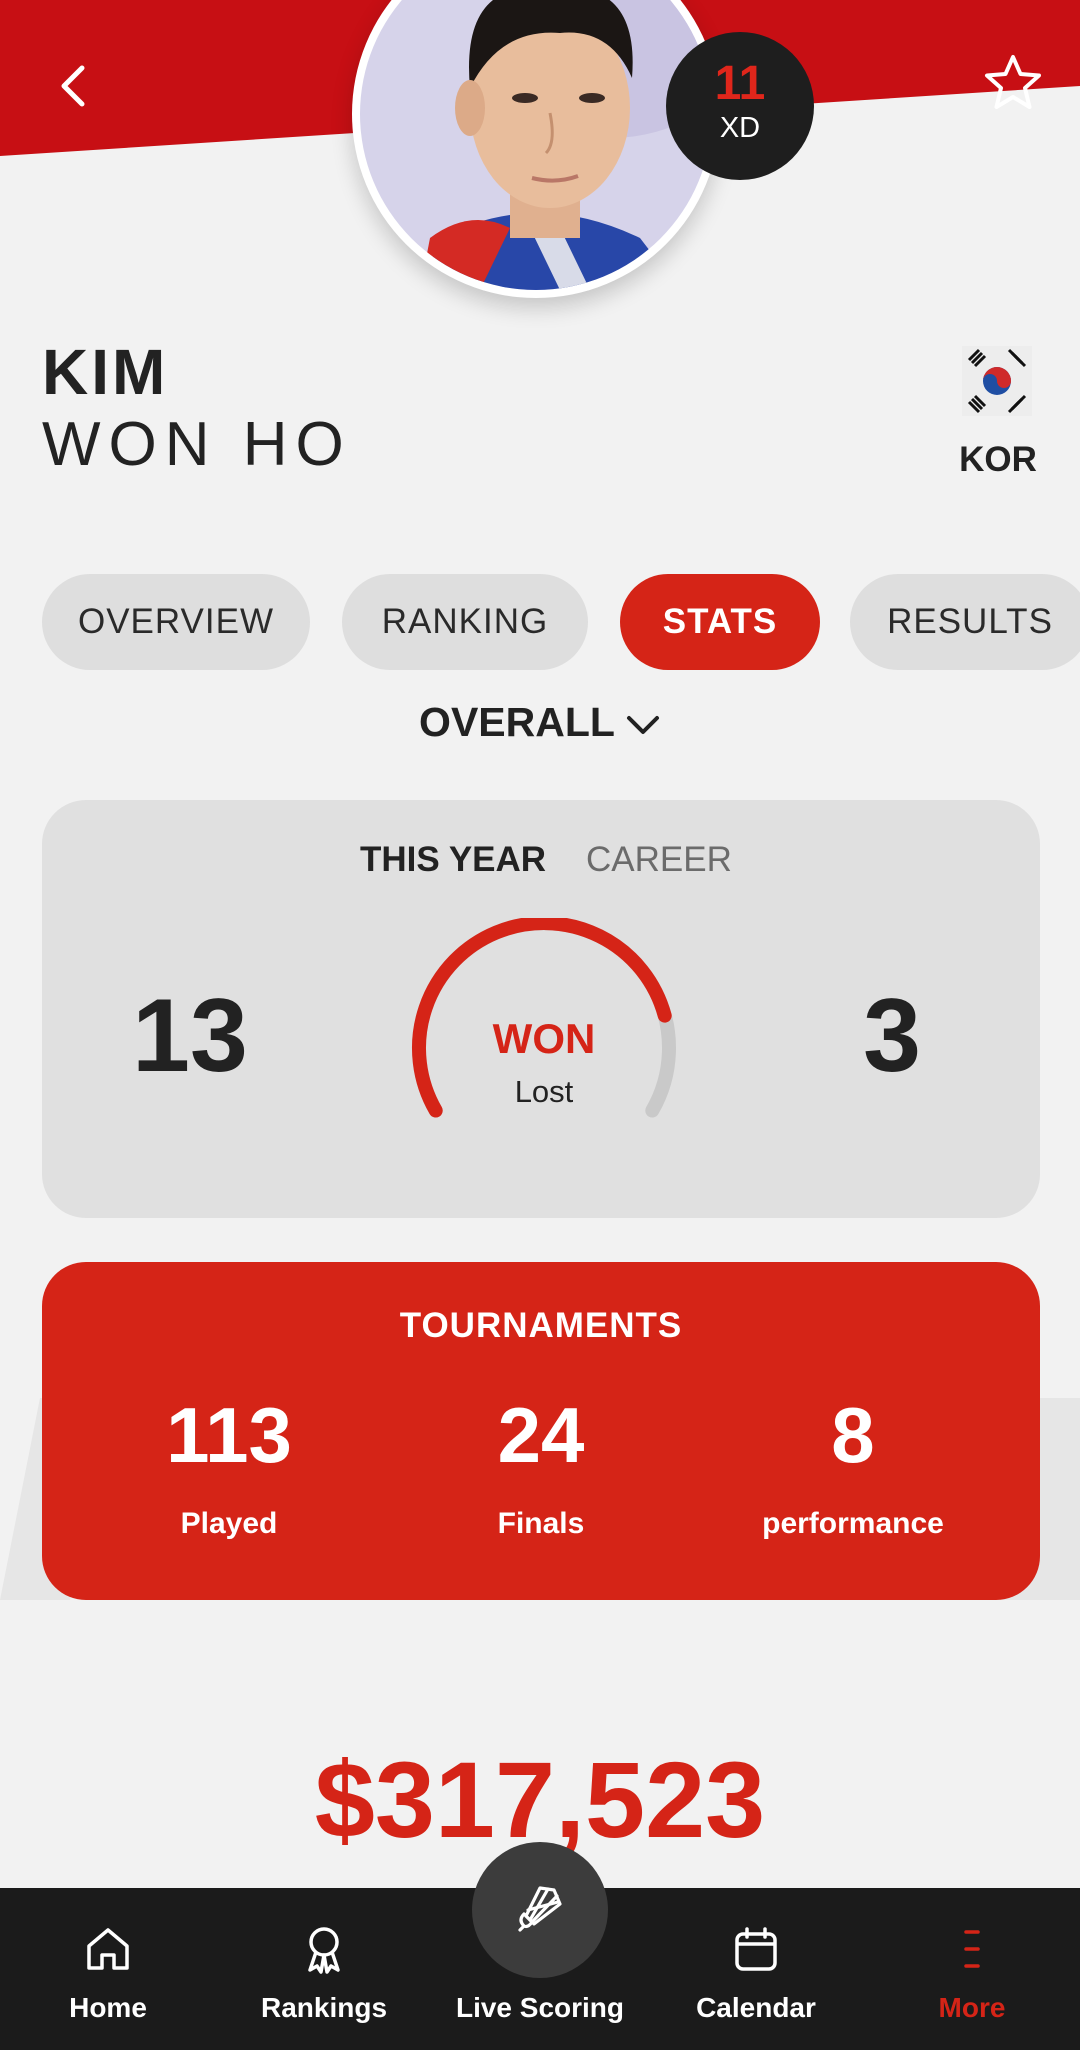  I want to click on home-icon, so click(108, 1949).